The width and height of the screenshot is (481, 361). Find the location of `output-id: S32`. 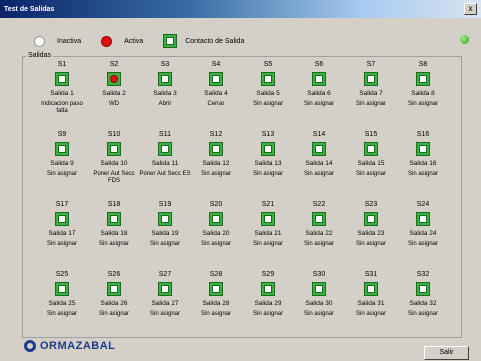

output-id: S32 is located at coordinates (423, 274).